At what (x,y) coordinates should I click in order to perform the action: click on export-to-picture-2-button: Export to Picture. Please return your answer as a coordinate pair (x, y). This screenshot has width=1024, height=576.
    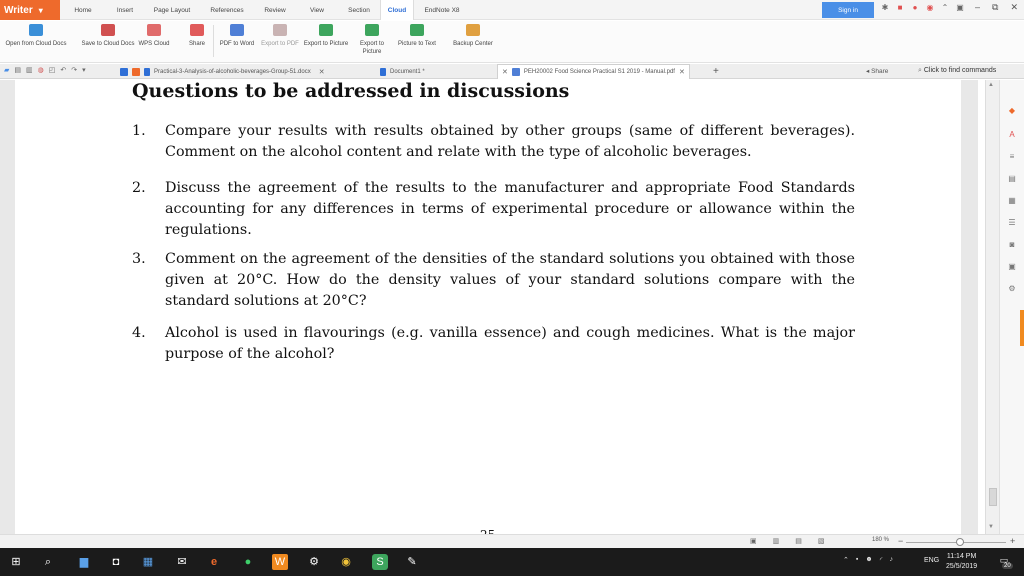
    Looking at the image, I should click on (372, 40).